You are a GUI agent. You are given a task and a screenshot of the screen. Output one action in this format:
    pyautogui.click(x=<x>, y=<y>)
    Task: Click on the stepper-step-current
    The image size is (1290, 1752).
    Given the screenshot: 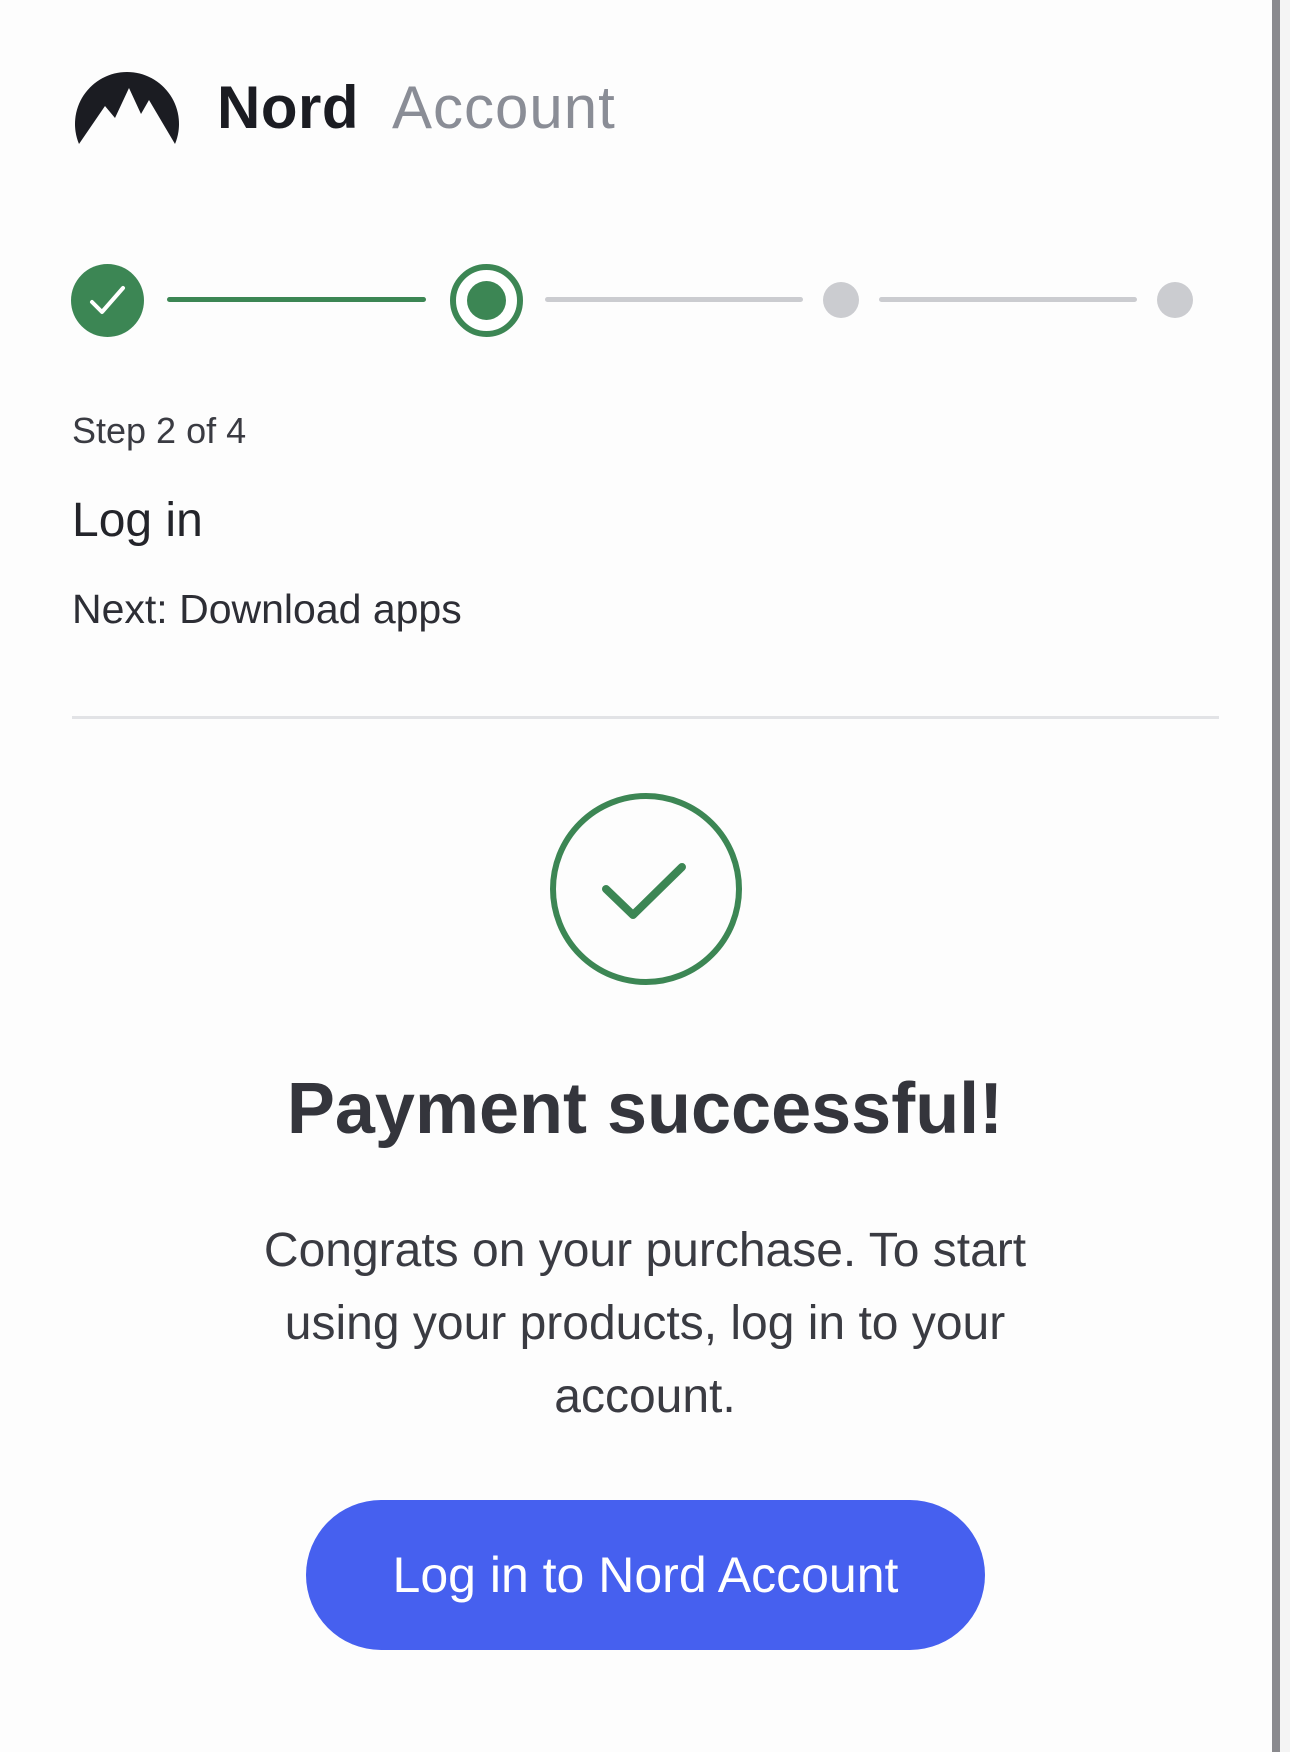 What is the action you would take?
    pyautogui.click(x=486, y=300)
    